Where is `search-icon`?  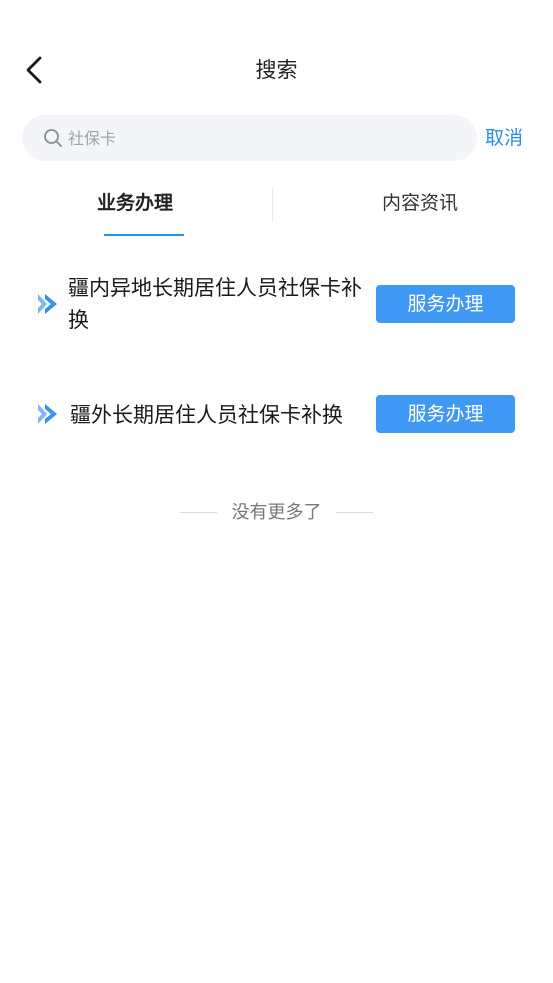
search-icon is located at coordinates (53, 138).